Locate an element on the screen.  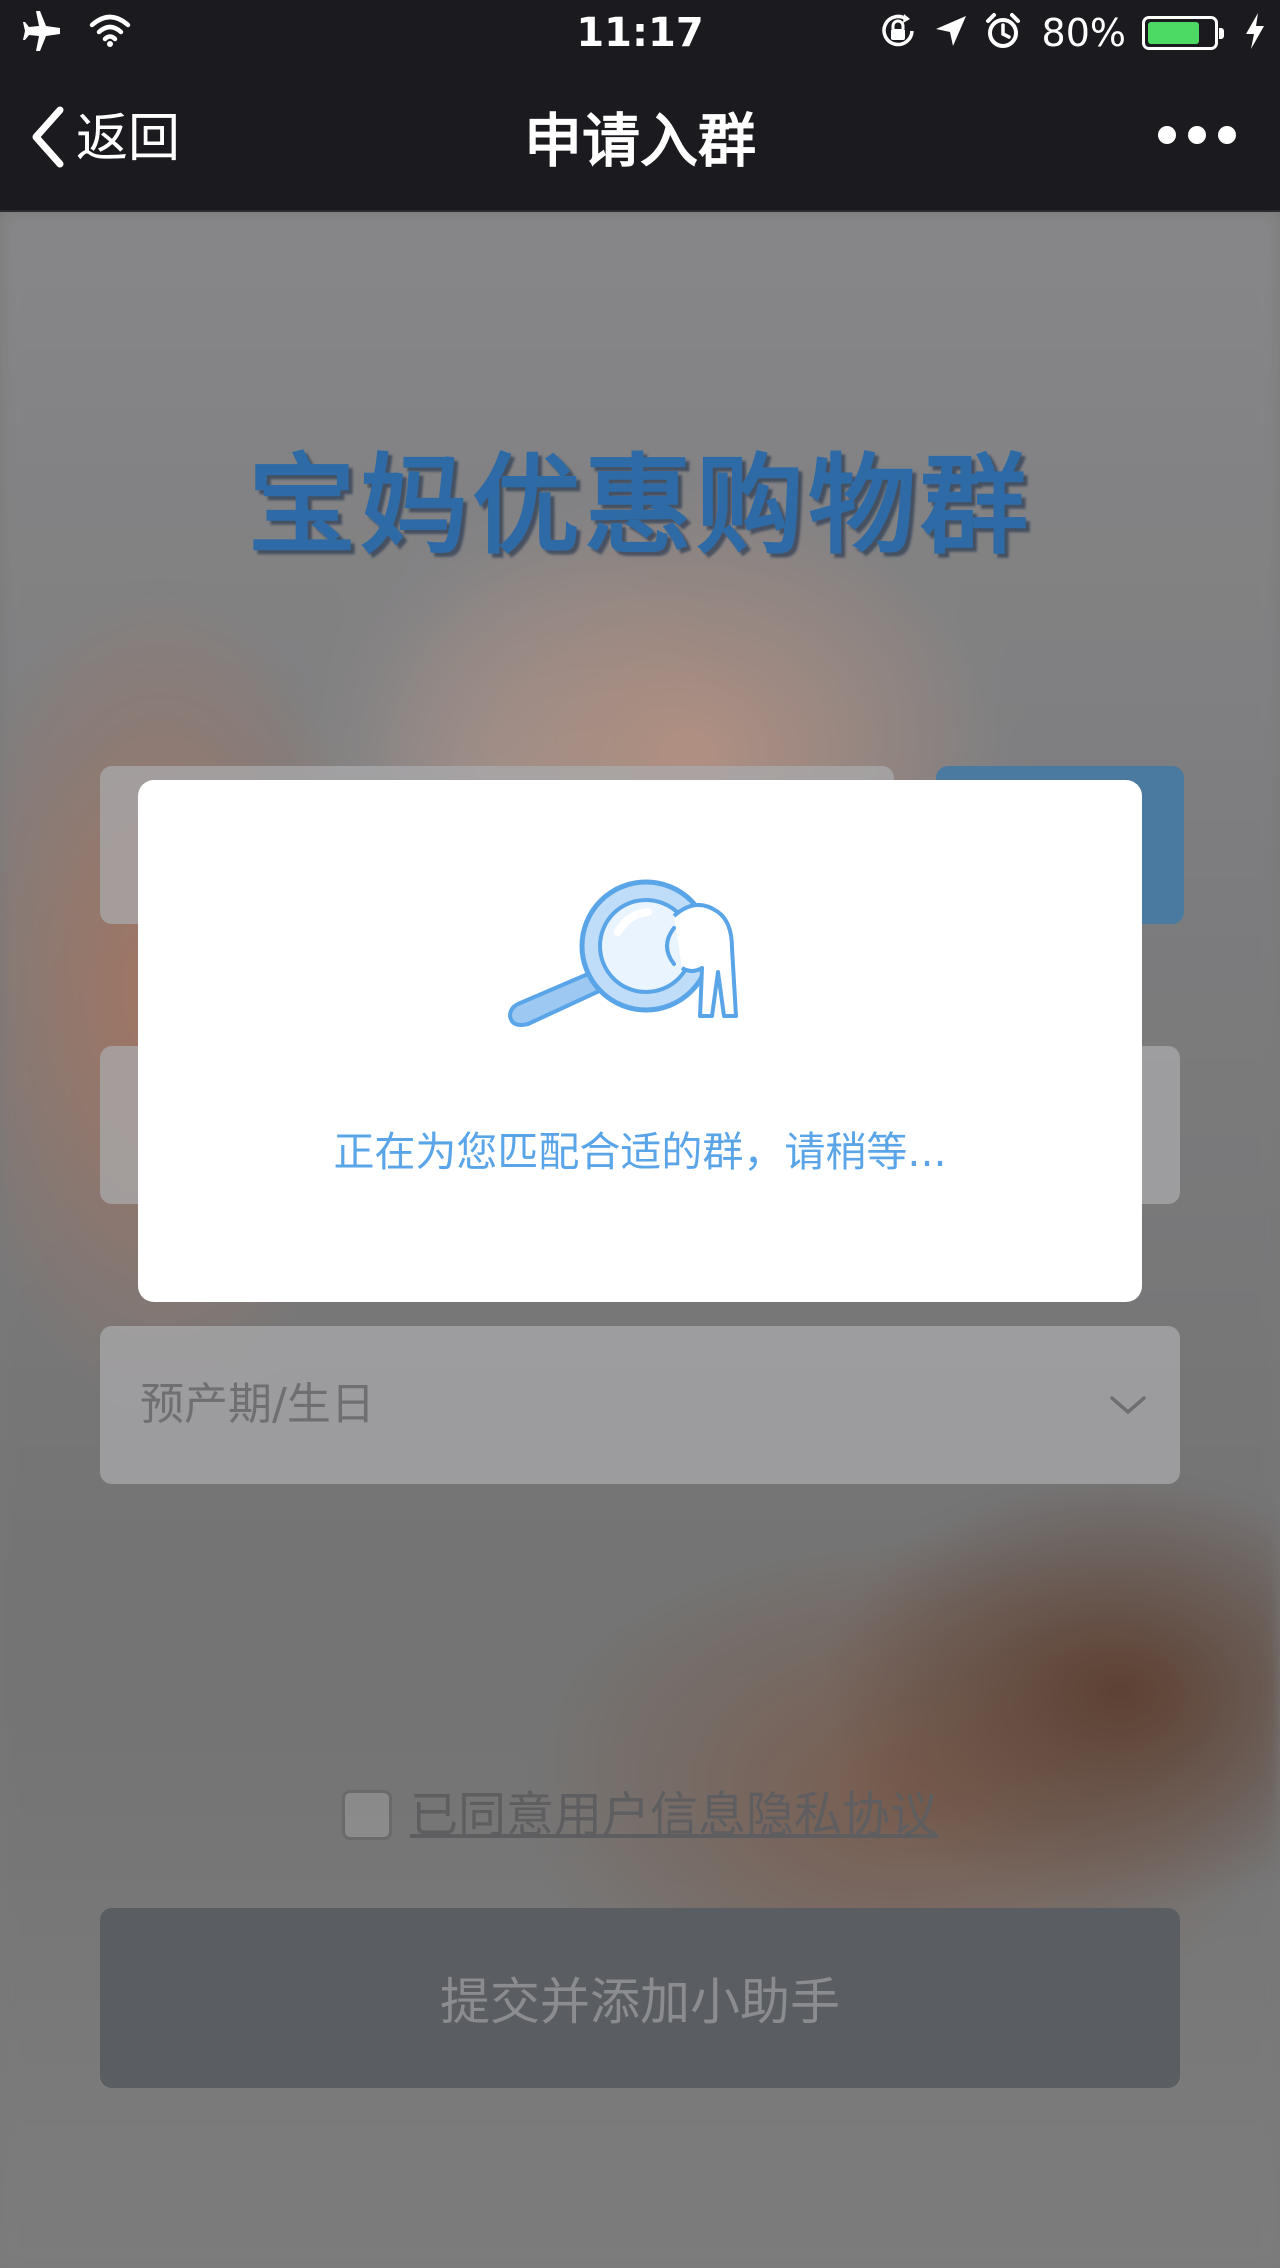
privacy-agreement-link: 已同意用户信息隐私协议 is located at coordinates (674, 1815).